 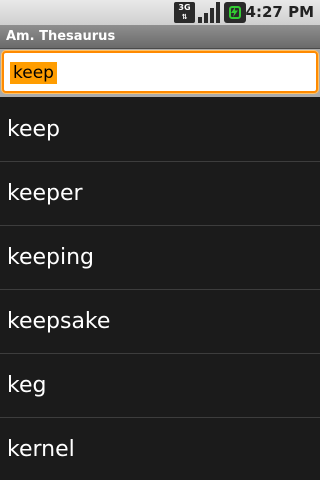 I want to click on network-type-label: 3G, so click(x=184, y=7).